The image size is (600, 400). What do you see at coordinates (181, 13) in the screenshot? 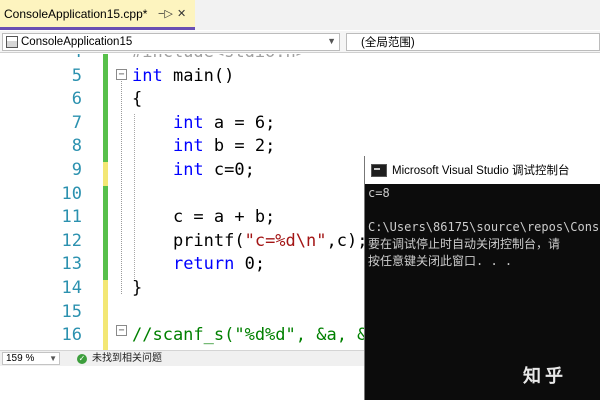
I see `close-icon: ✕` at bounding box center [181, 13].